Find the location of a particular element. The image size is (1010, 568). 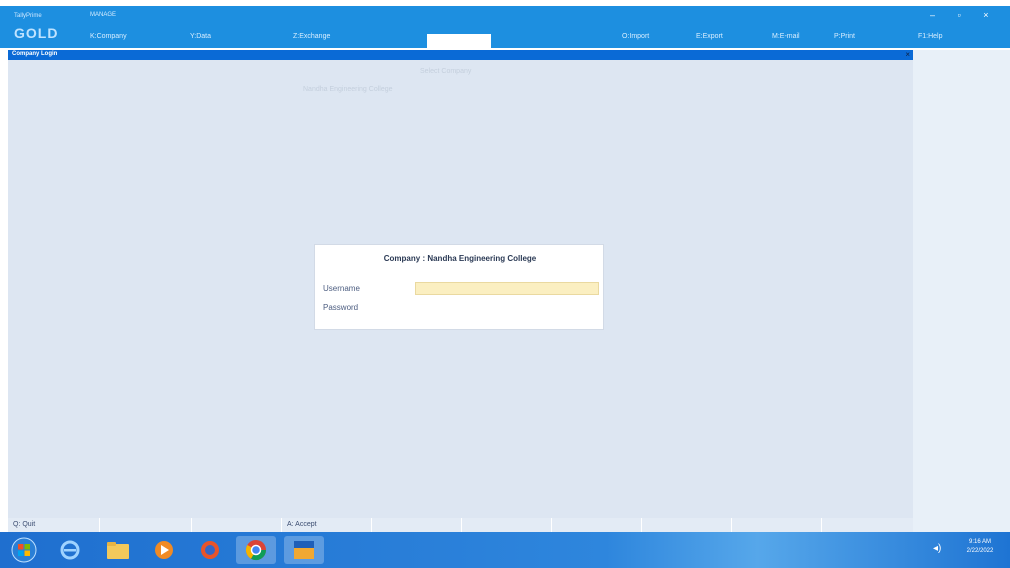

screen-title-bar: Company Login × is located at coordinates (460, 55).